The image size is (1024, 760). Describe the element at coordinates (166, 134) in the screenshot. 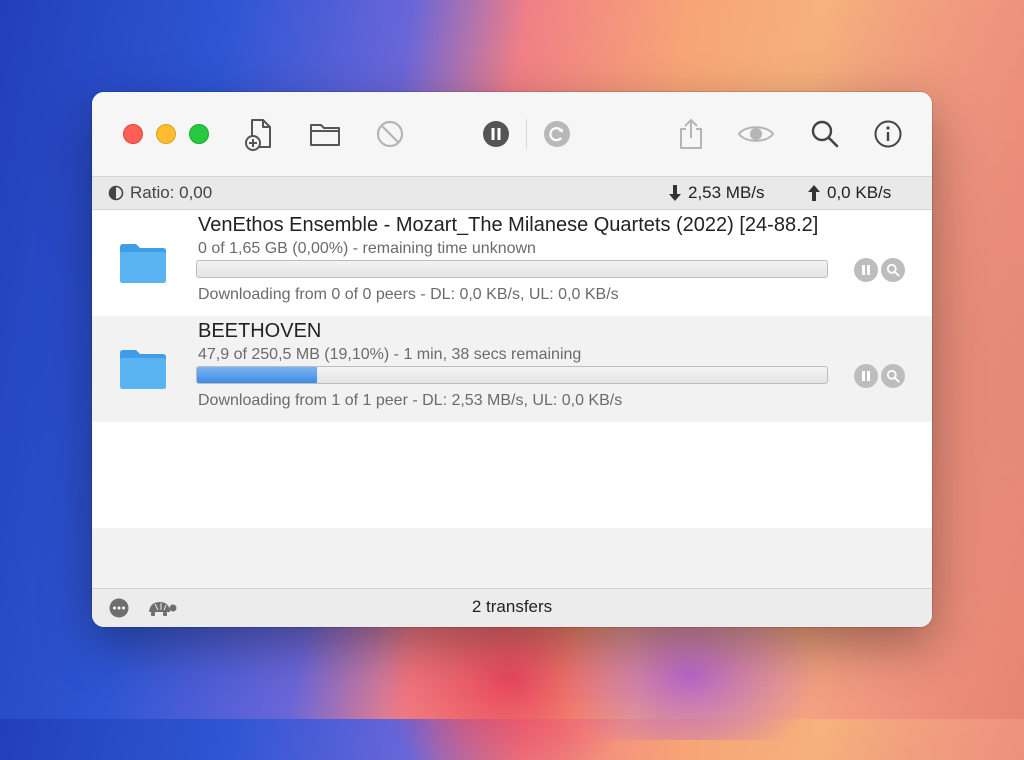

I see `minimize-window-button` at that location.